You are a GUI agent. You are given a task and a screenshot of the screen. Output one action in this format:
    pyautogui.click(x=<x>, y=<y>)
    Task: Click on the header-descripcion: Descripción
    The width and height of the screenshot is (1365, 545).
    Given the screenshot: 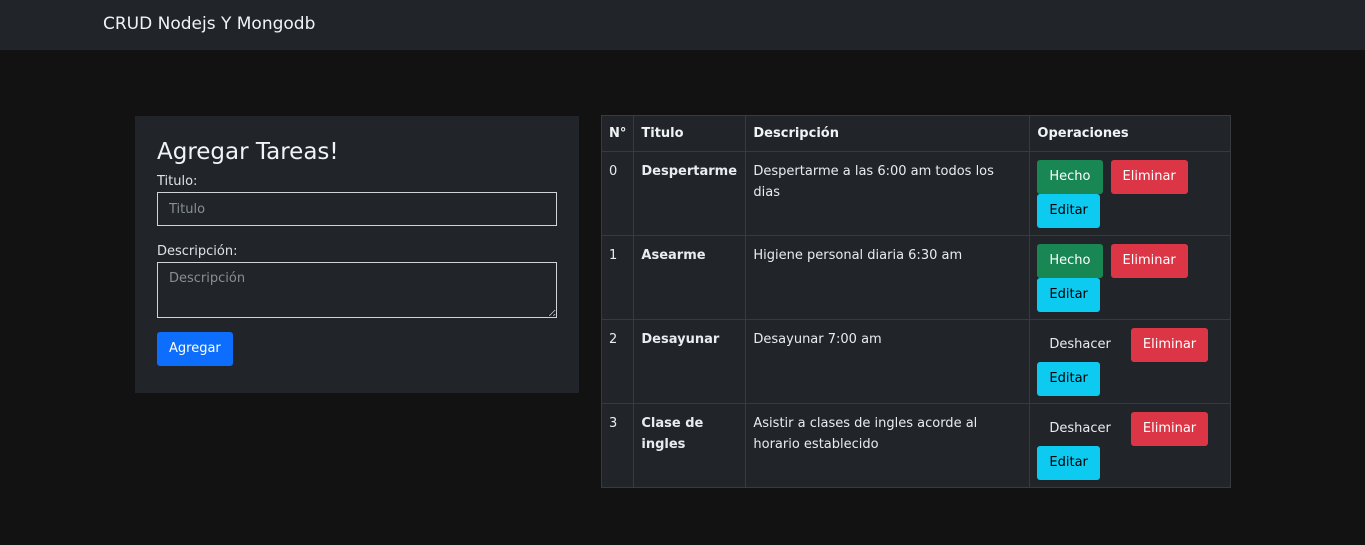 What is the action you would take?
    pyautogui.click(x=888, y=133)
    